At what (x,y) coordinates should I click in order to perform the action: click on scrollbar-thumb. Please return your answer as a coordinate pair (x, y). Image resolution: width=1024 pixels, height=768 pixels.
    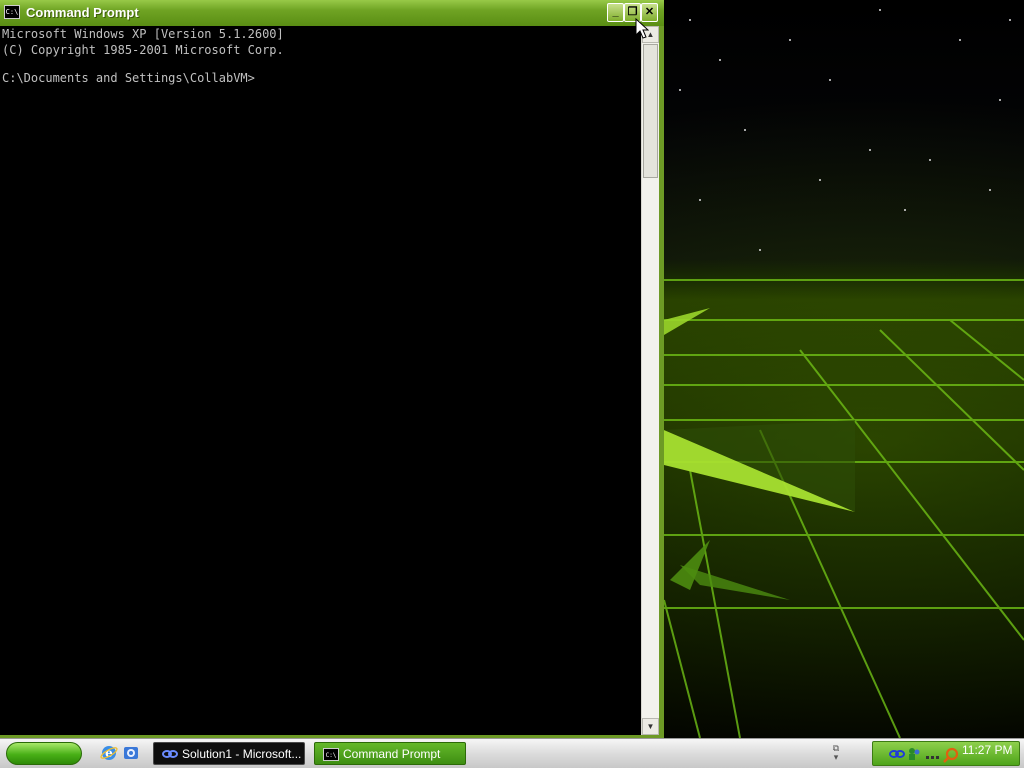
    Looking at the image, I should click on (650, 111).